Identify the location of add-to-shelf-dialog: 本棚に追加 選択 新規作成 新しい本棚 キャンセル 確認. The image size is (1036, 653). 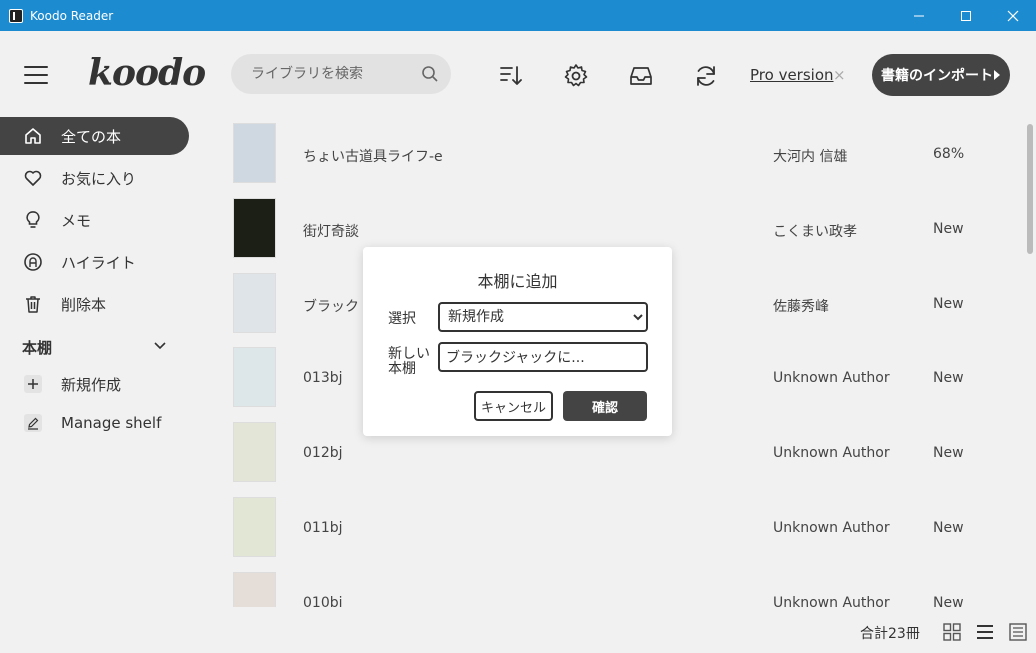
(517, 341).